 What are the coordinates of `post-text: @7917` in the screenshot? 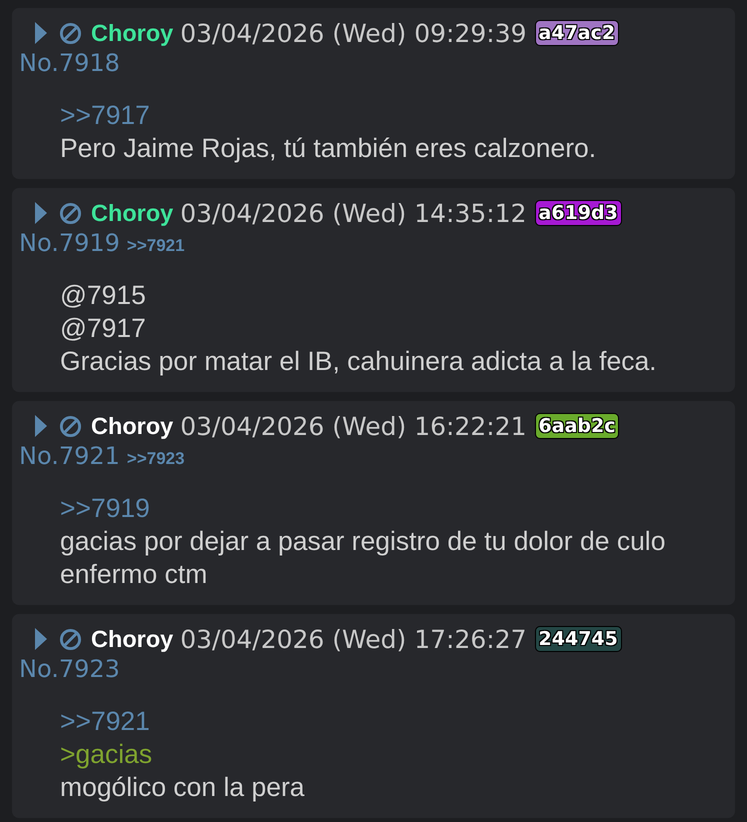 It's located at (103, 328).